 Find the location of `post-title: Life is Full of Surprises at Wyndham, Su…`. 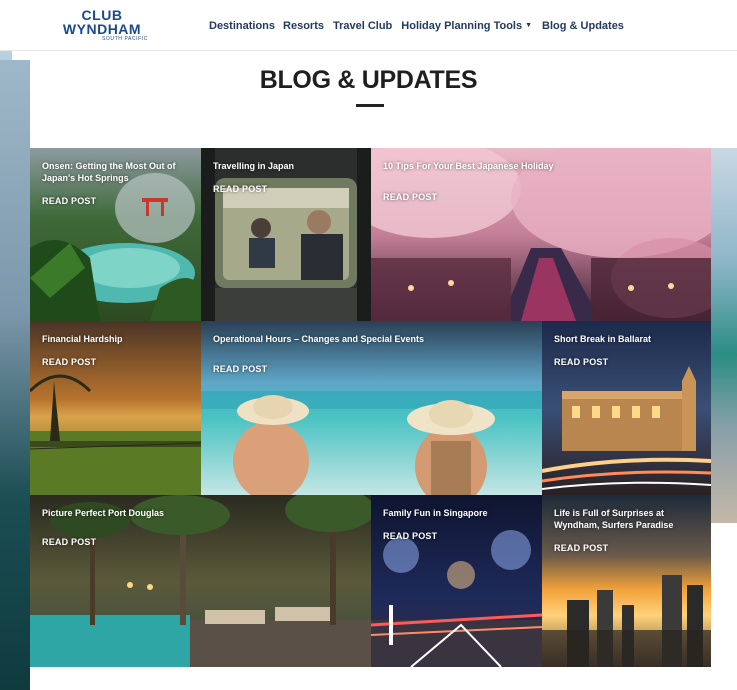

post-title: Life is Full of Surprises at Wyndham, Su… is located at coordinates (614, 519).